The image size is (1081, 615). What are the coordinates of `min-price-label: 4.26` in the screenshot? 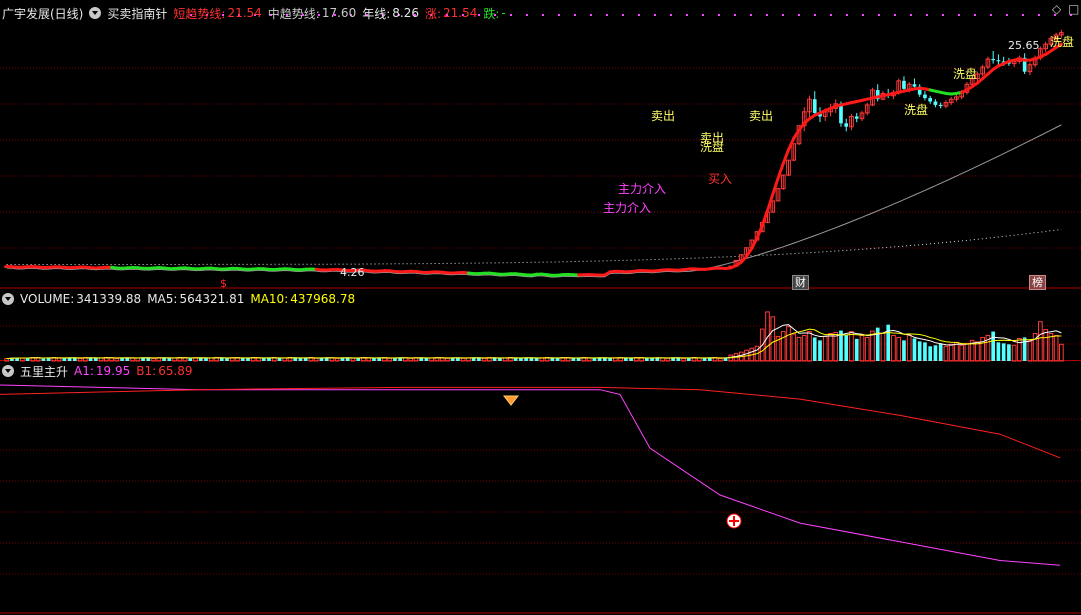 It's located at (352, 272).